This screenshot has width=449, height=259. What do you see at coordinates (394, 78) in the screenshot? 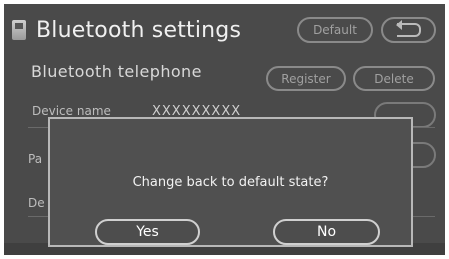
I see `delete-button: Delete` at bounding box center [394, 78].